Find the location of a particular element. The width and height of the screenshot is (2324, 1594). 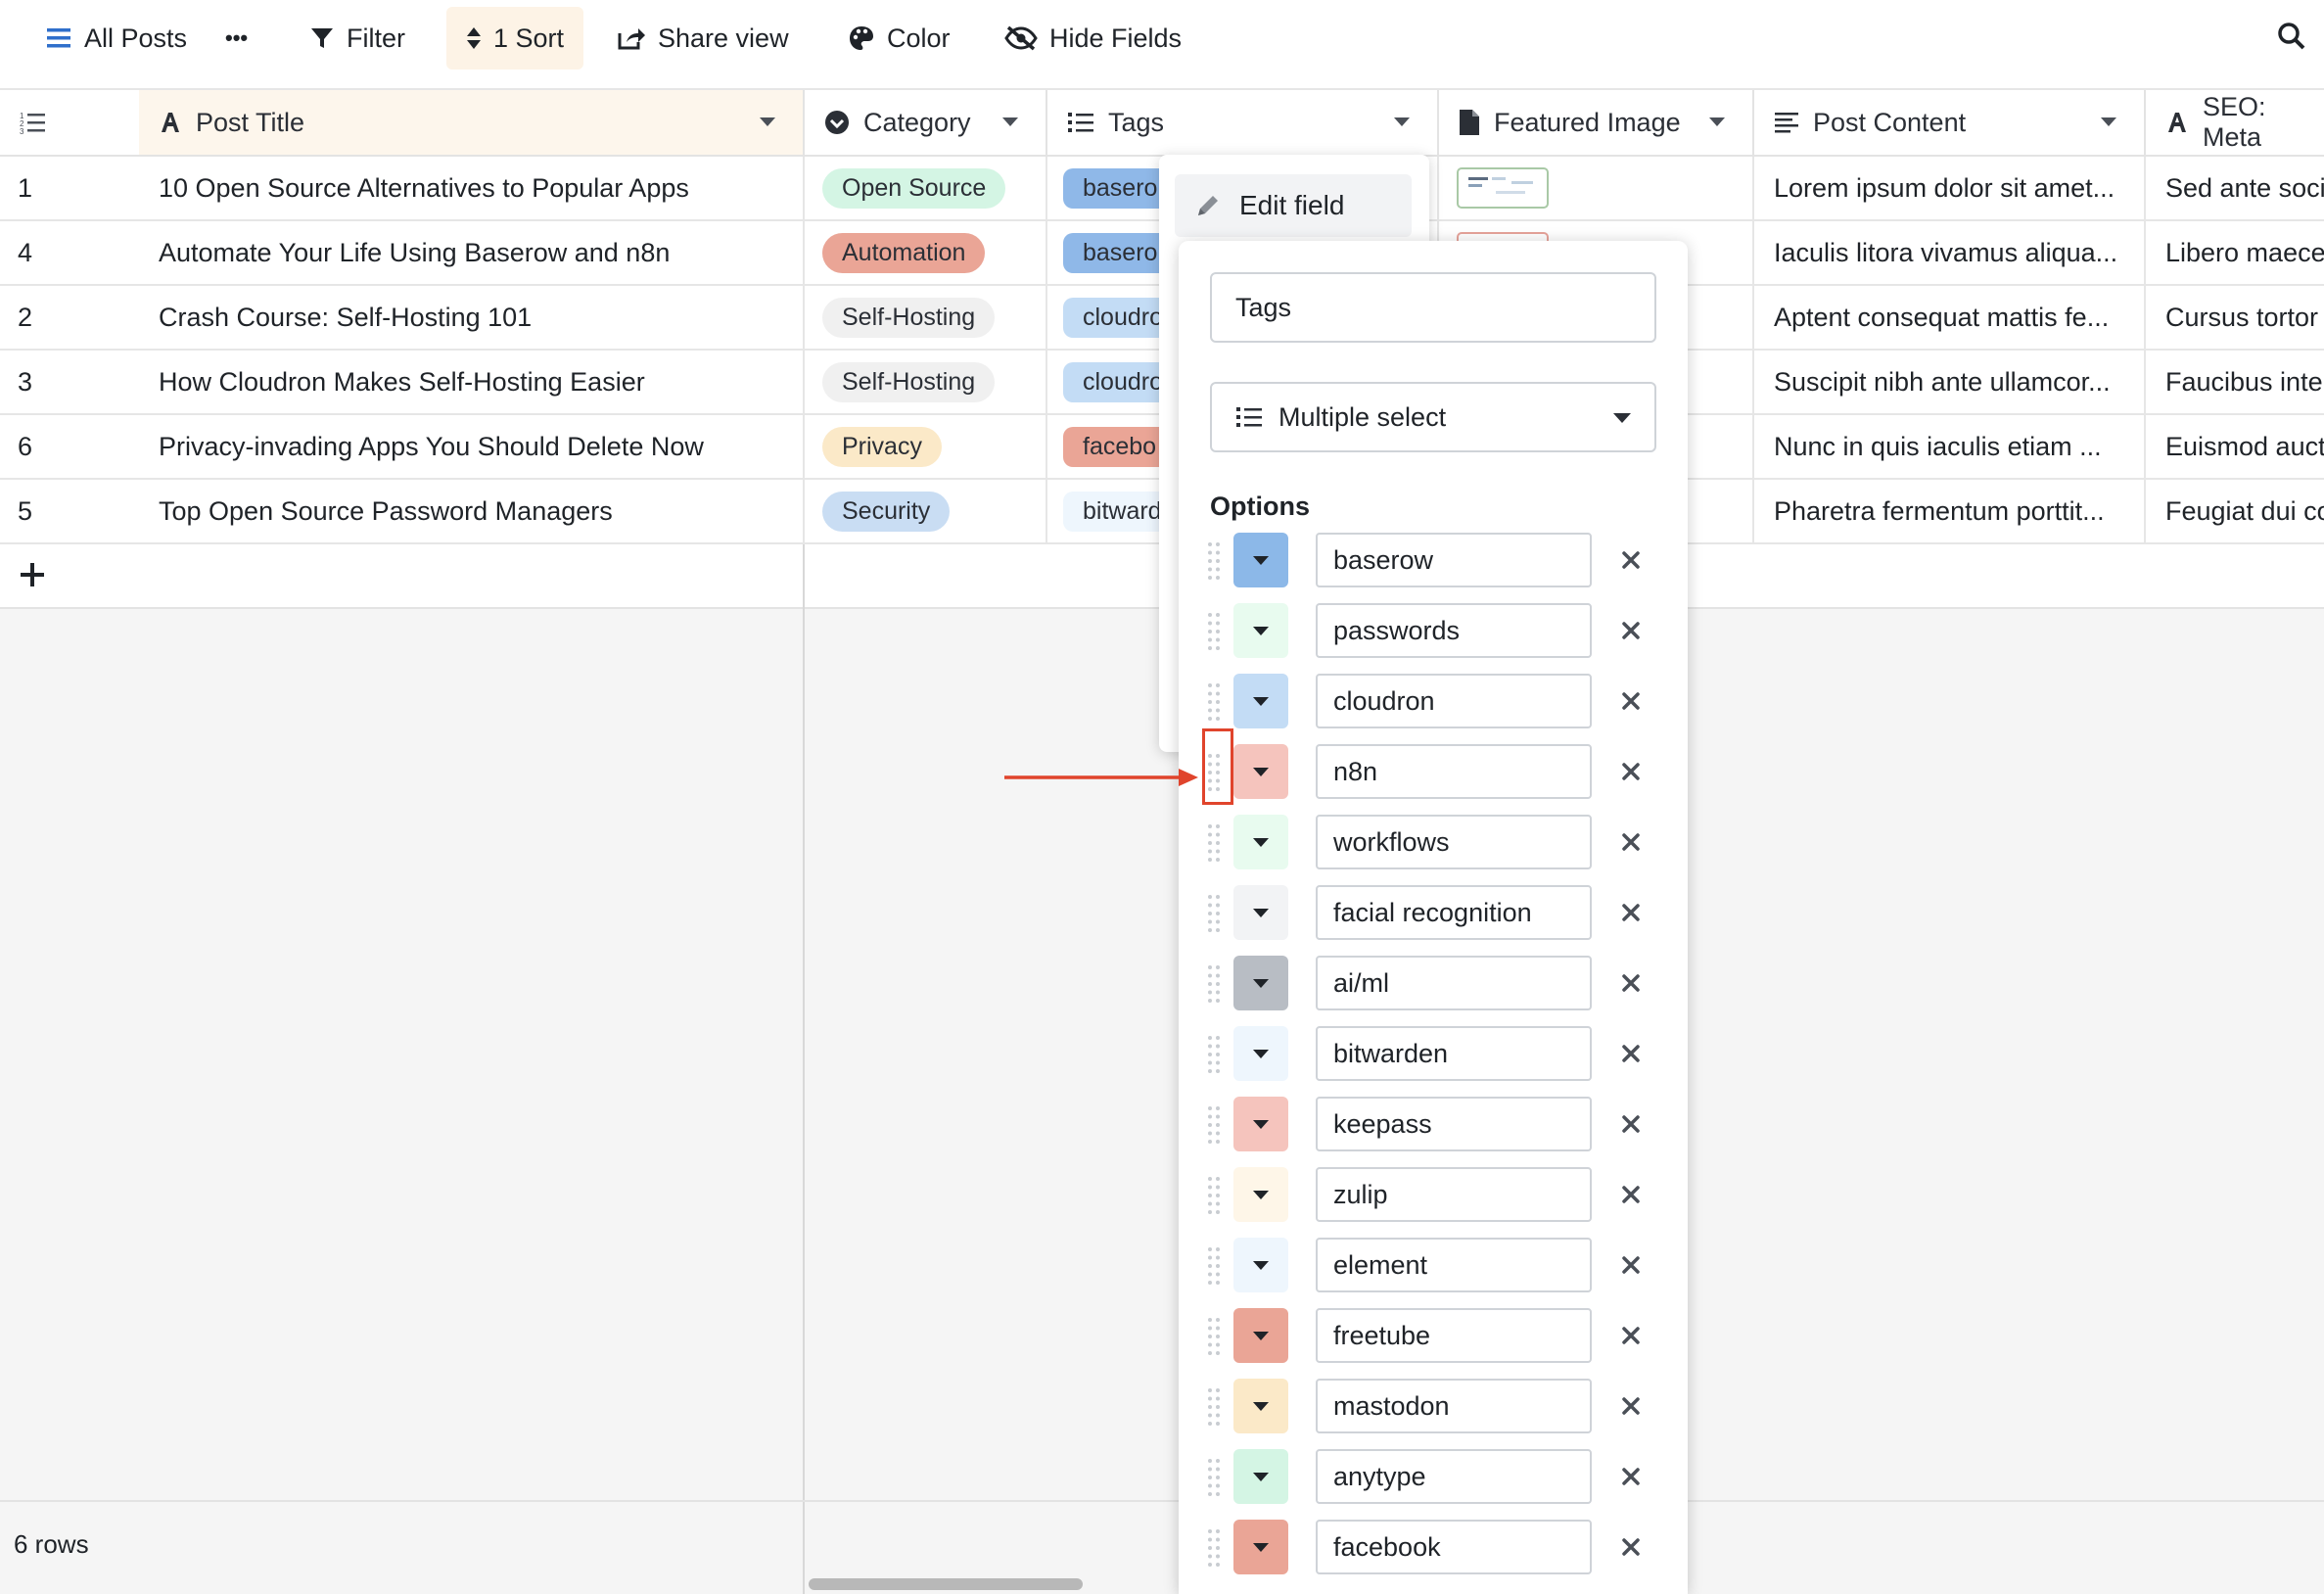

filter-button: Filter is located at coordinates (357, 38).